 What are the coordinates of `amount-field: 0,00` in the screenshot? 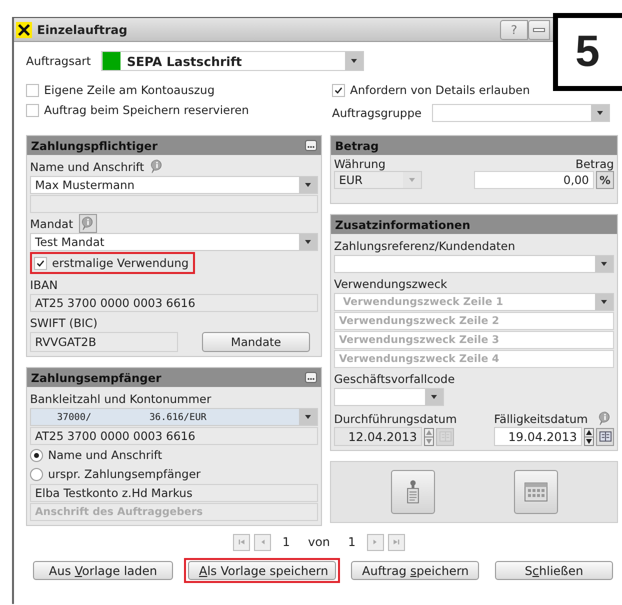 It's located at (534, 180).